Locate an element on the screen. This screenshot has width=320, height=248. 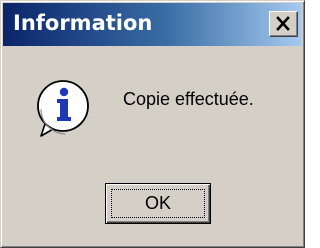
window-title: Information is located at coordinates (83, 23).